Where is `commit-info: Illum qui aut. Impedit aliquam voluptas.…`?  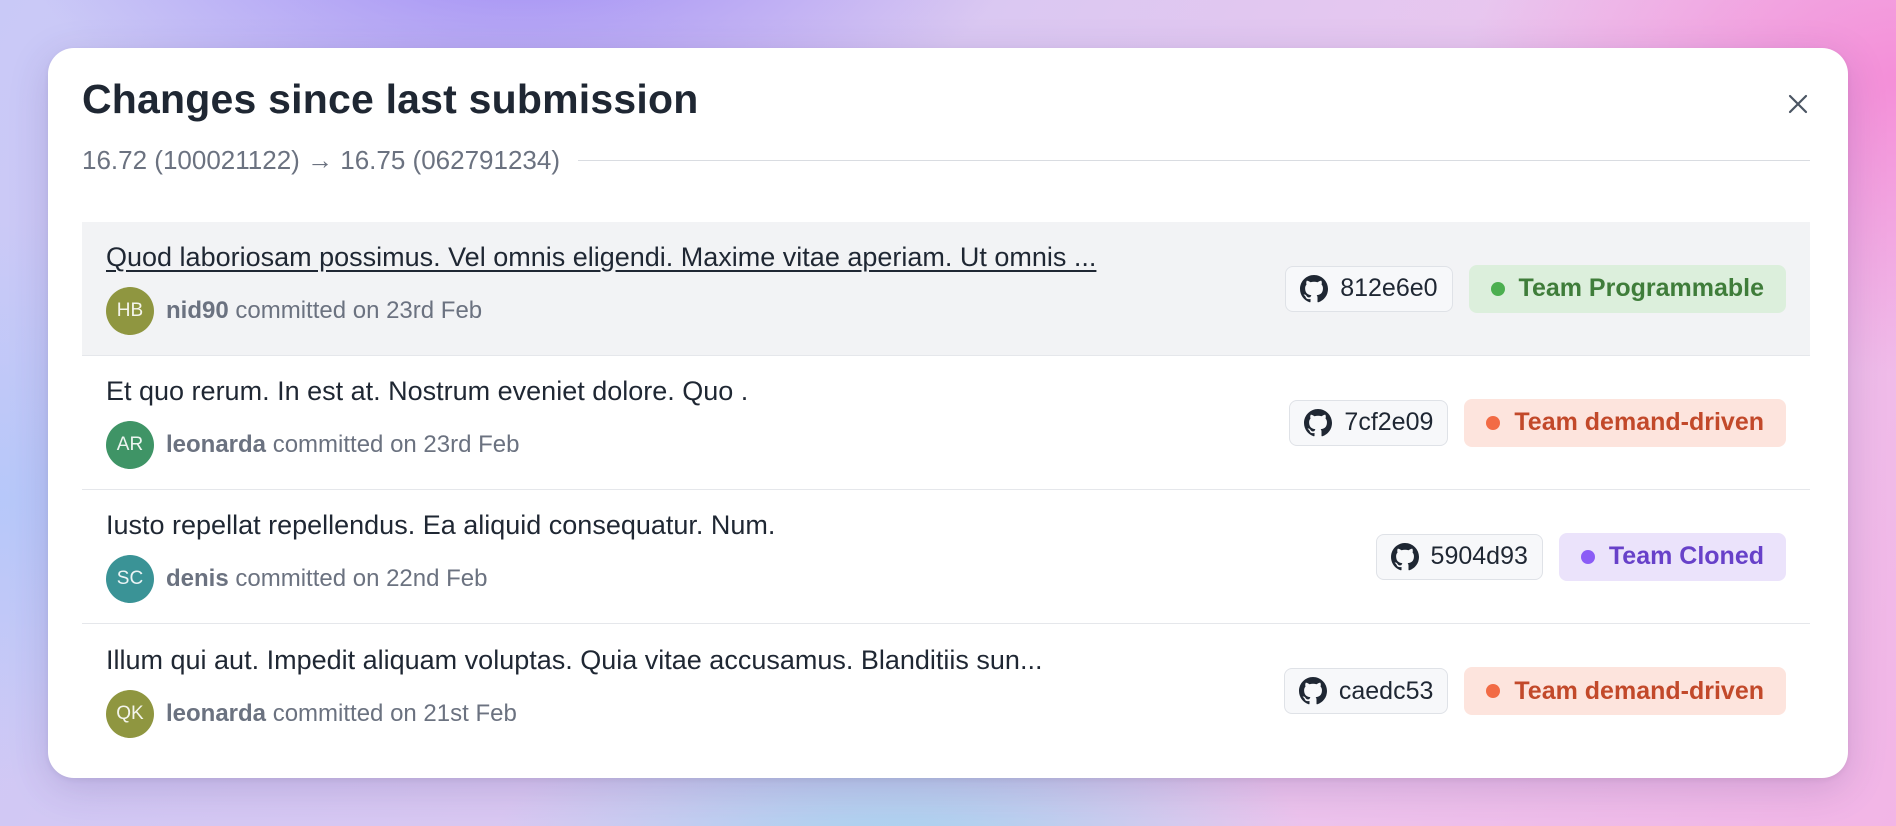
commit-info: Illum qui aut. Impedit aliquam voluptas.… is located at coordinates (574, 691).